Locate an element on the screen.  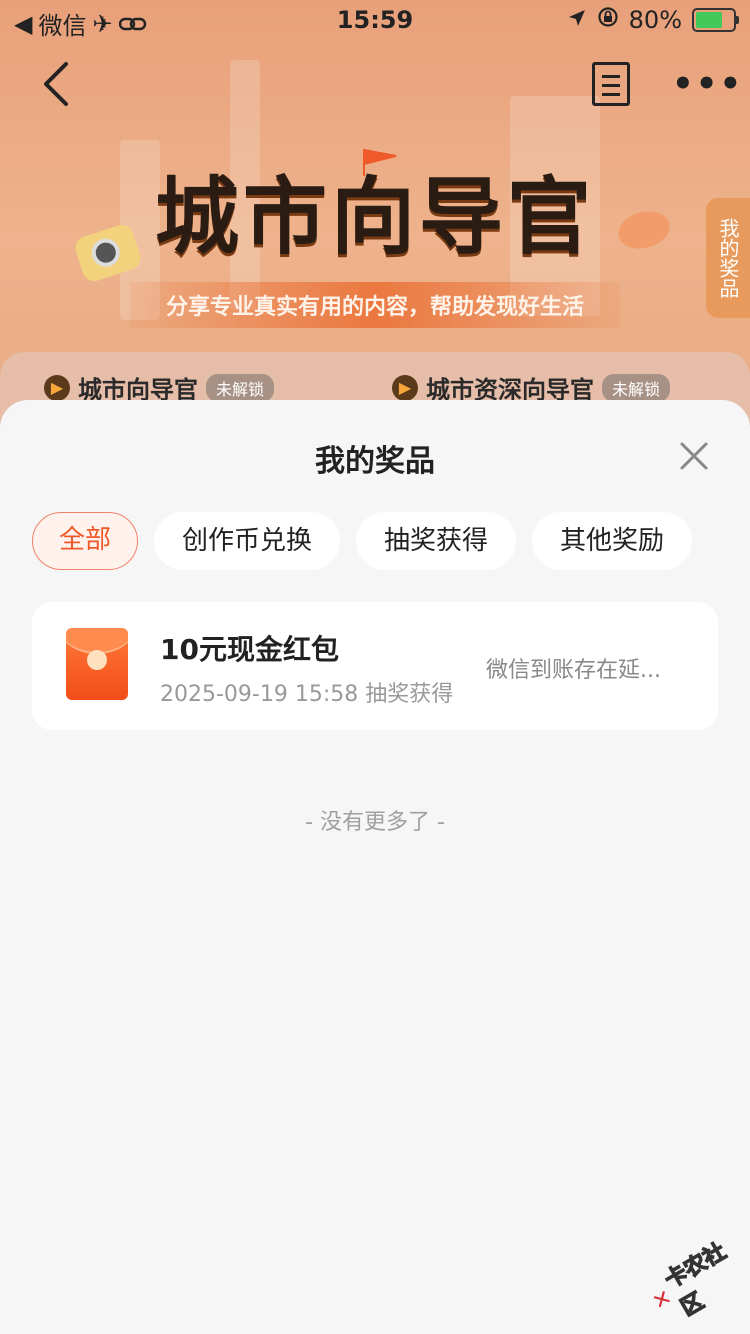
filter-chip-other: 其他奖励 is located at coordinates (612, 541).